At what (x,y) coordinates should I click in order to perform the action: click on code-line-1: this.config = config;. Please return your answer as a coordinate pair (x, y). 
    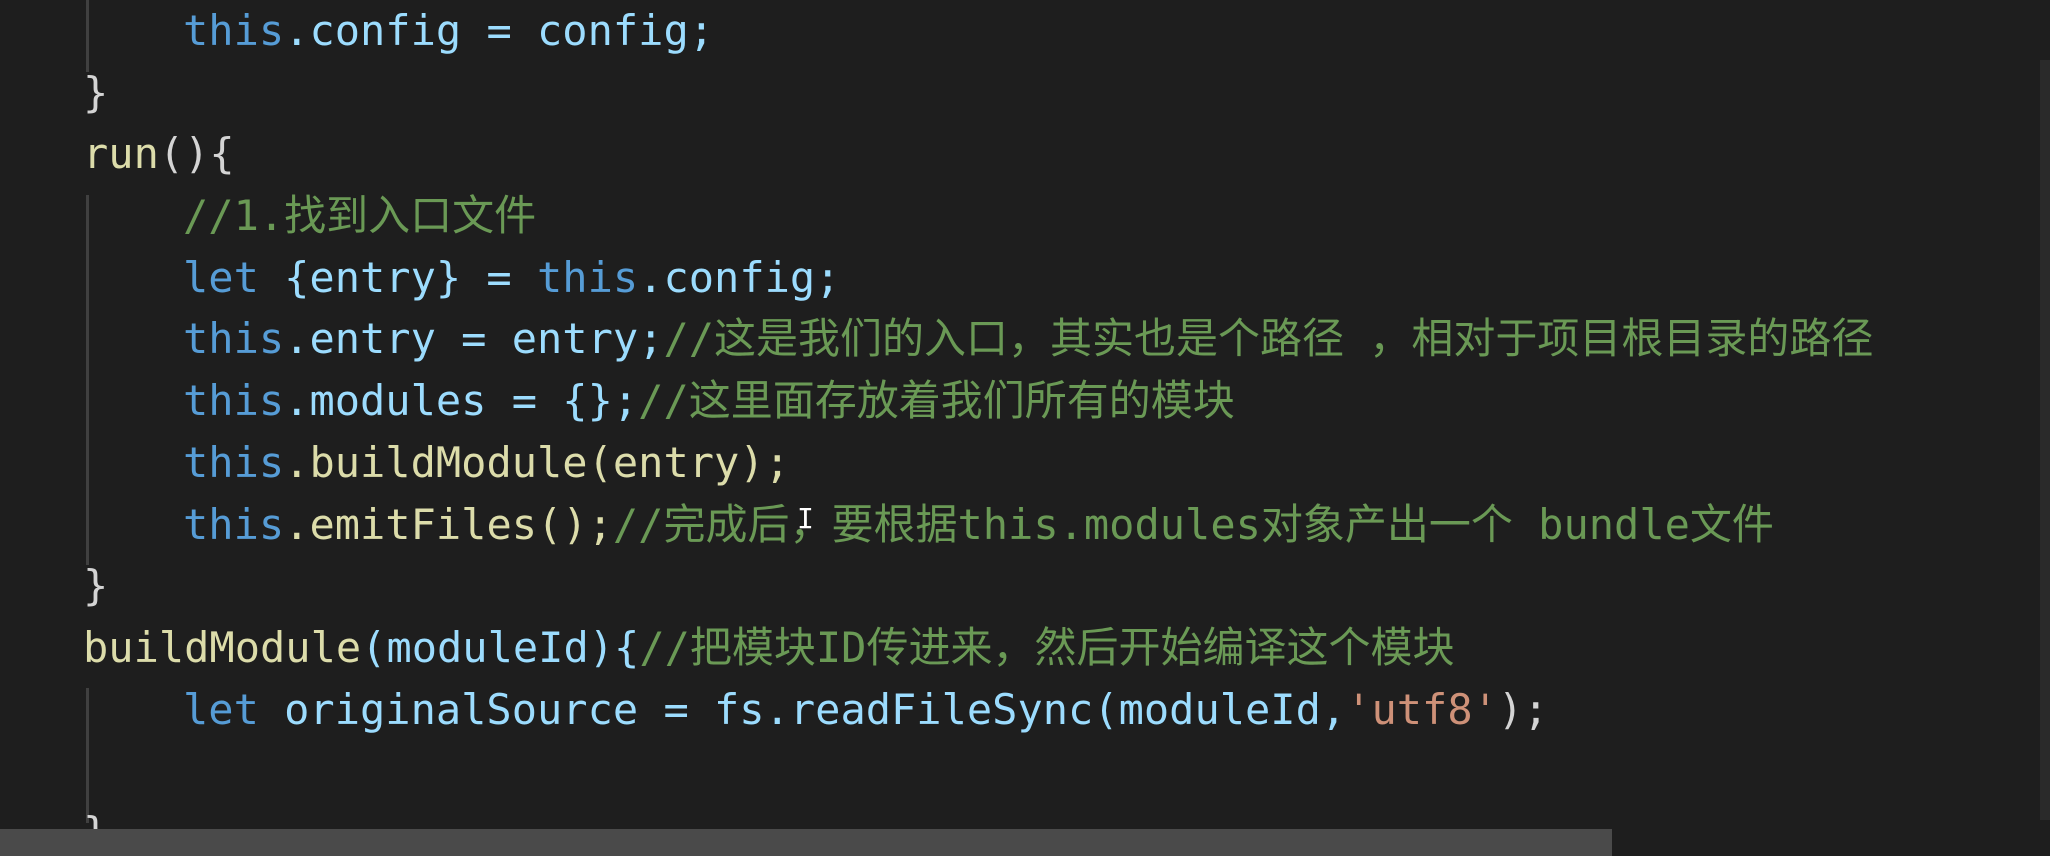
    Looking at the image, I should click on (1025, 31).